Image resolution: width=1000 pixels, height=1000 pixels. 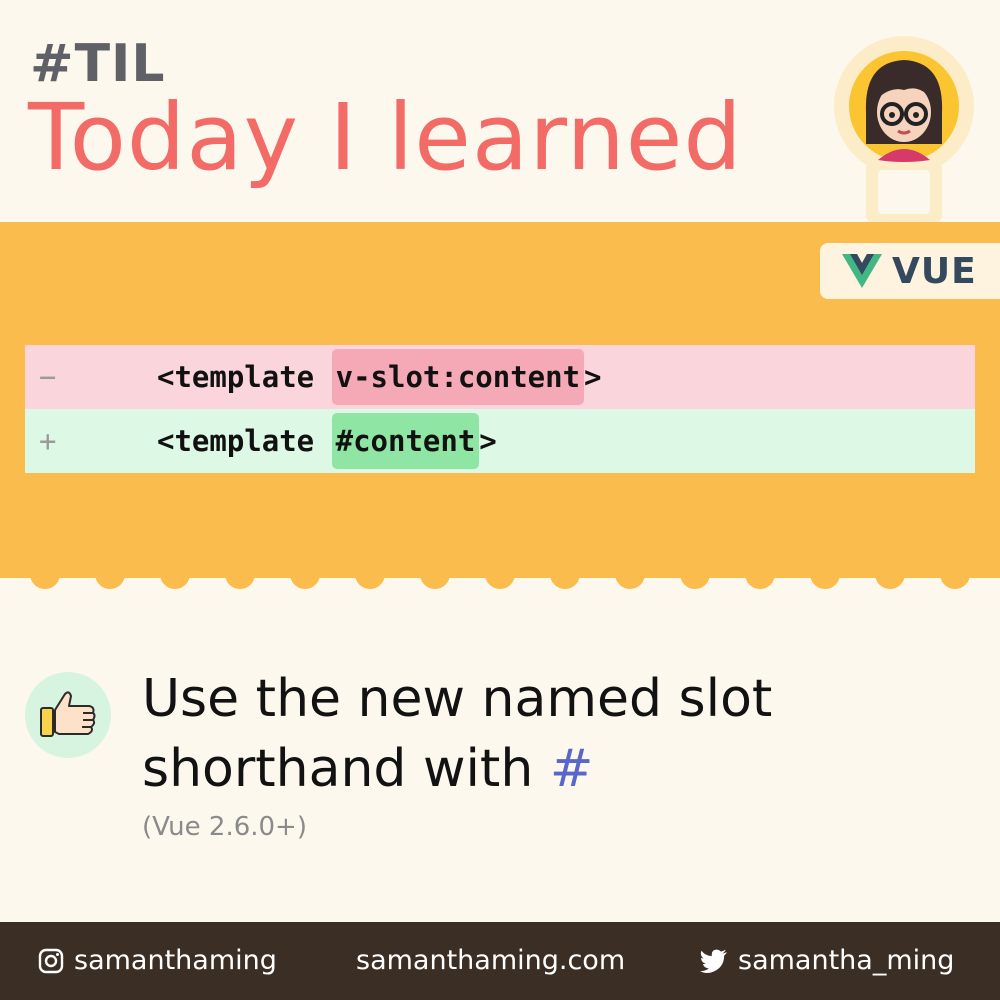 I want to click on thumbs-up-icon, so click(x=68, y=714).